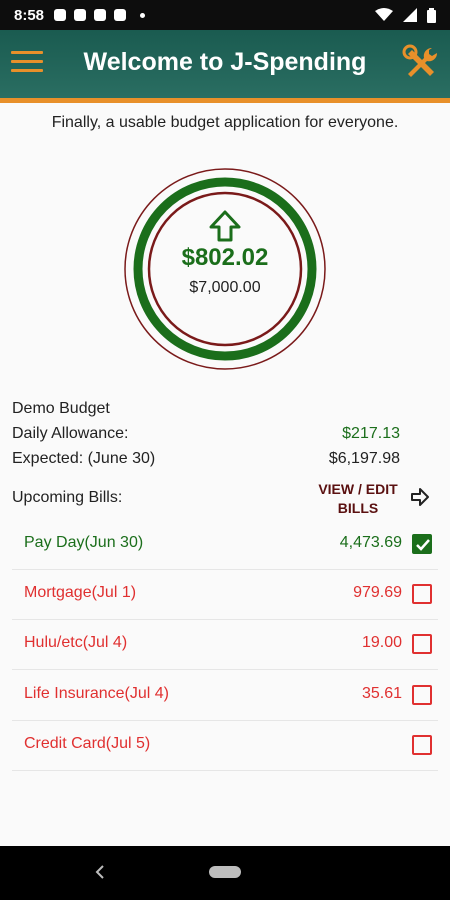  I want to click on bill-row: Hulu/etc(Jul 4) 19.00, so click(225, 645).